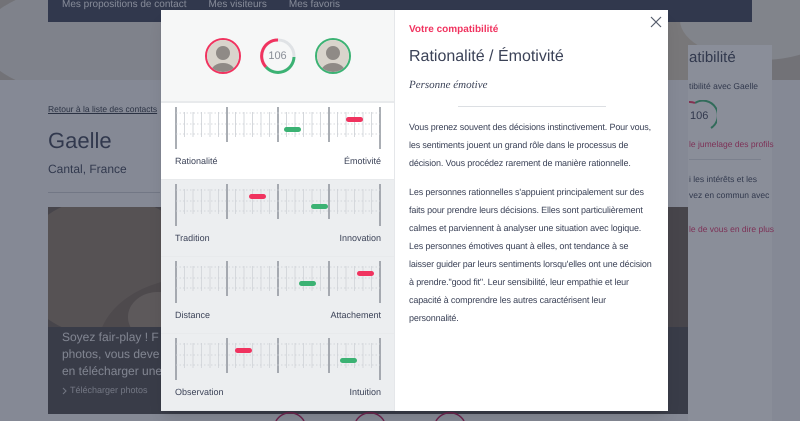 This screenshot has width=800, height=421. I want to click on upload-photos-link: Télécharger photos, so click(109, 391).